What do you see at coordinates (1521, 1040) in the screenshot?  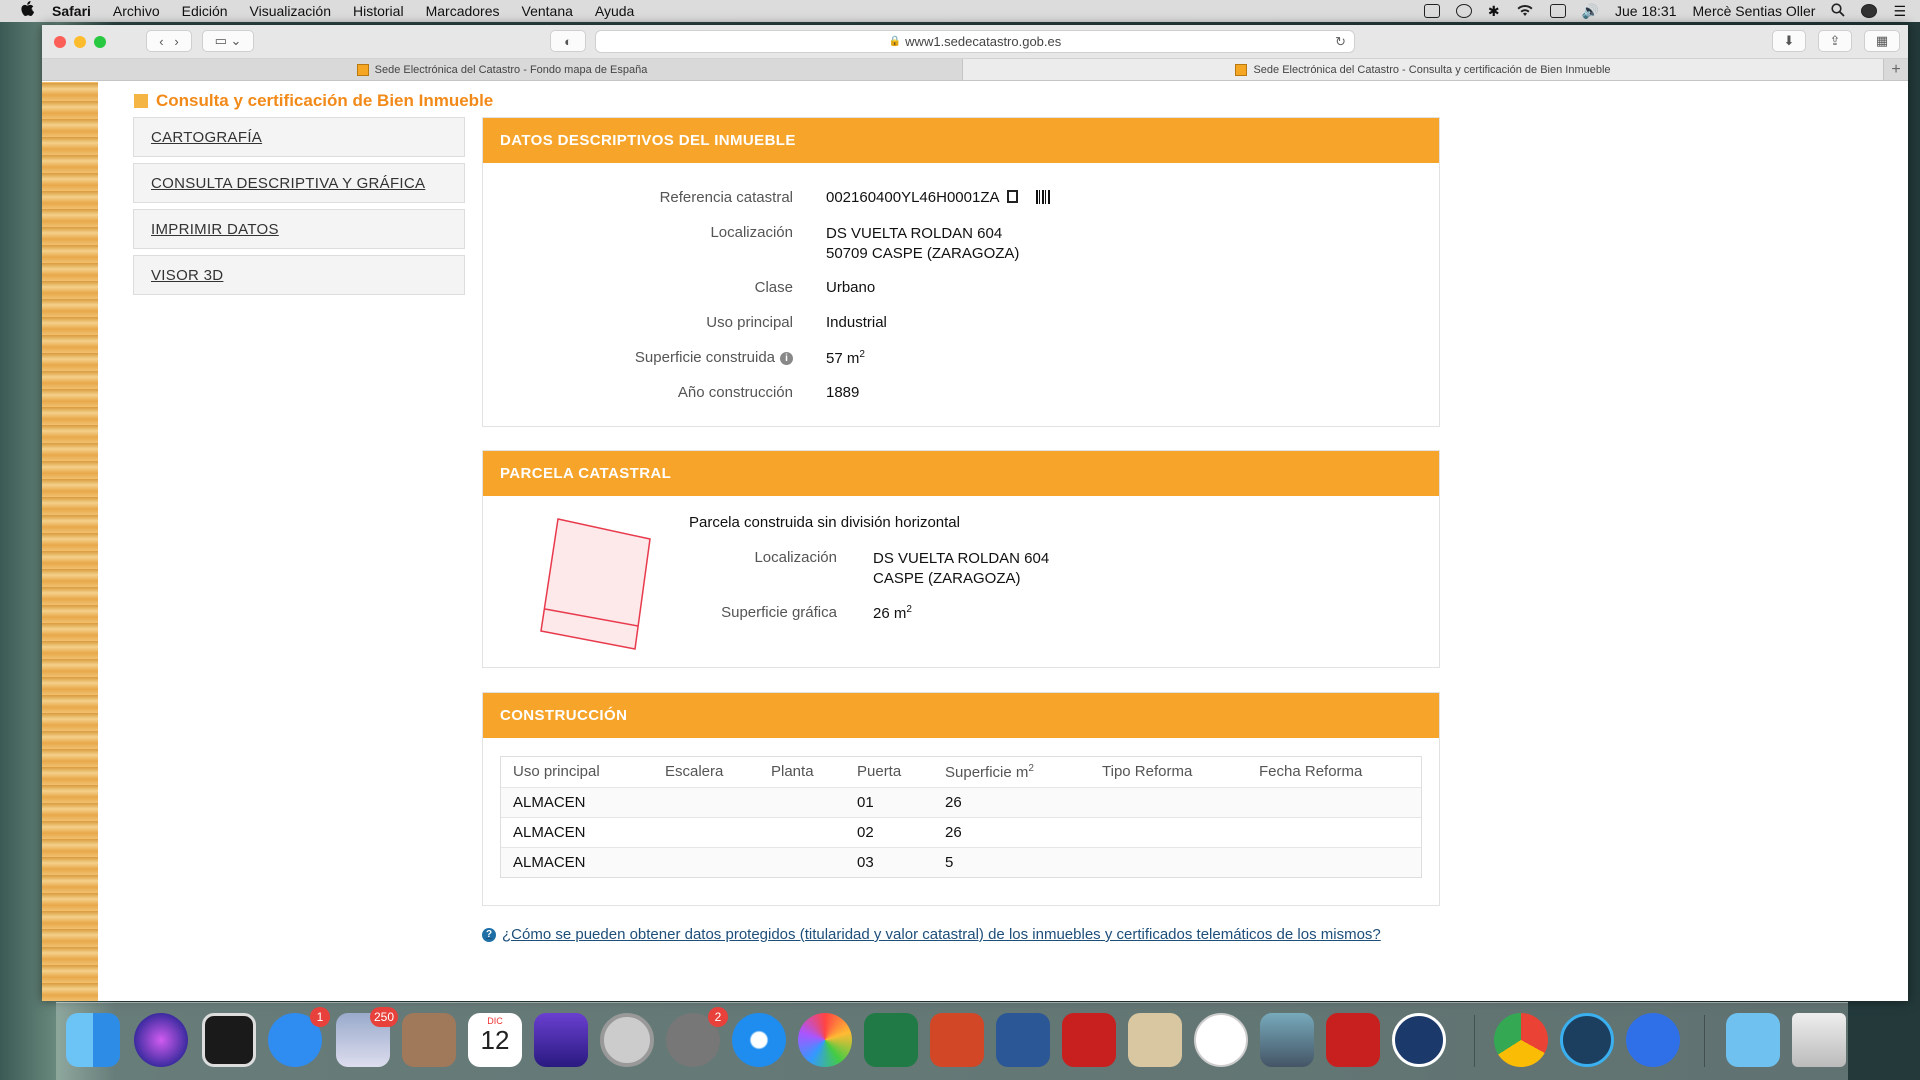 I see `chrome-icon` at bounding box center [1521, 1040].